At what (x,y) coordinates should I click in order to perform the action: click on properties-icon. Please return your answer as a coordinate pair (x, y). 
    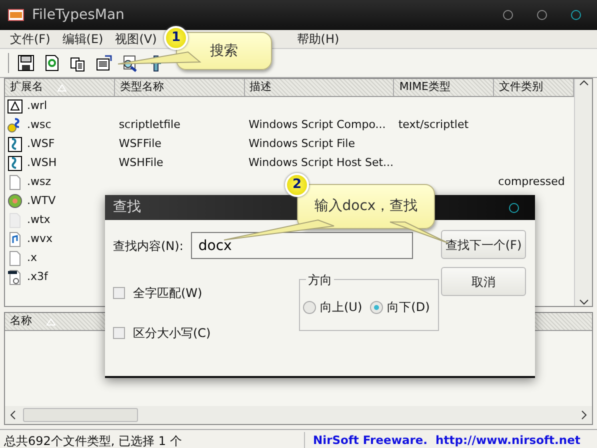
    Looking at the image, I should click on (104, 63).